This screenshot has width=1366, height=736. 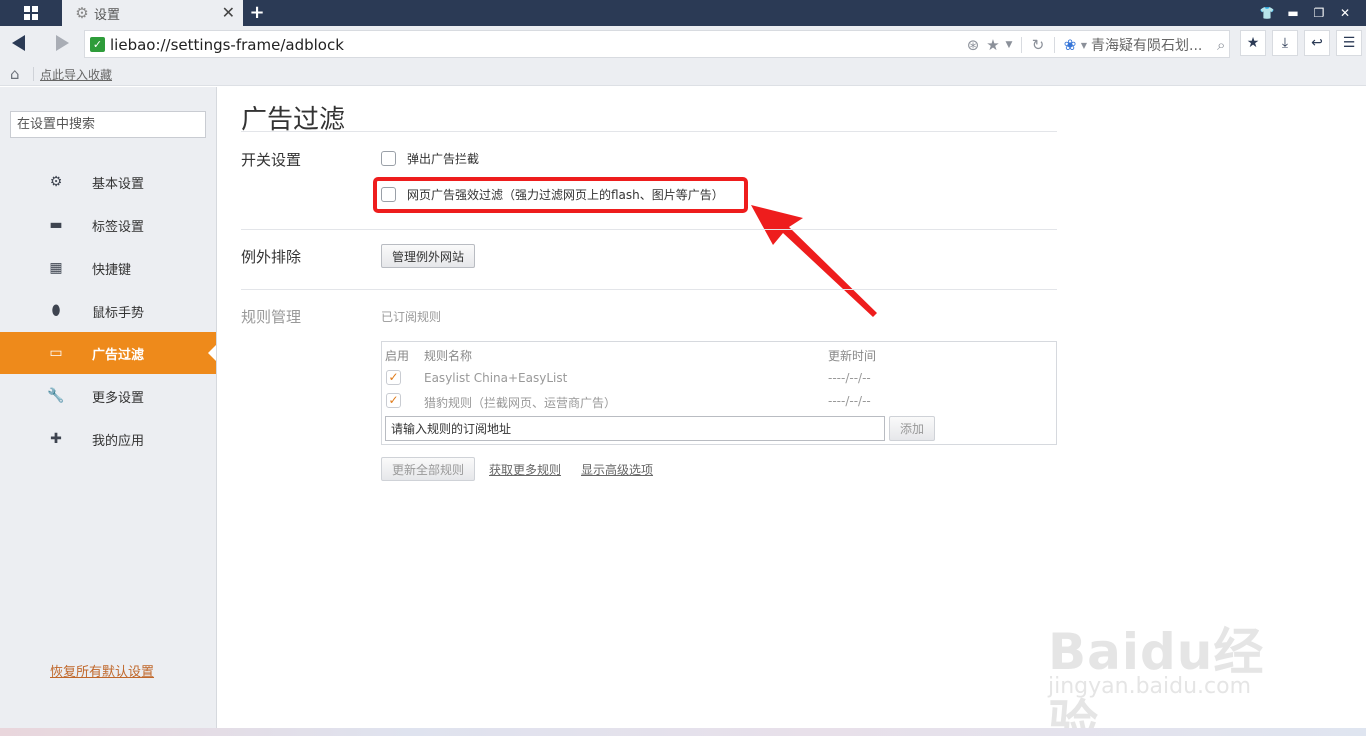 What do you see at coordinates (1293, 13) in the screenshot?
I see `minimize-button: ▬` at bounding box center [1293, 13].